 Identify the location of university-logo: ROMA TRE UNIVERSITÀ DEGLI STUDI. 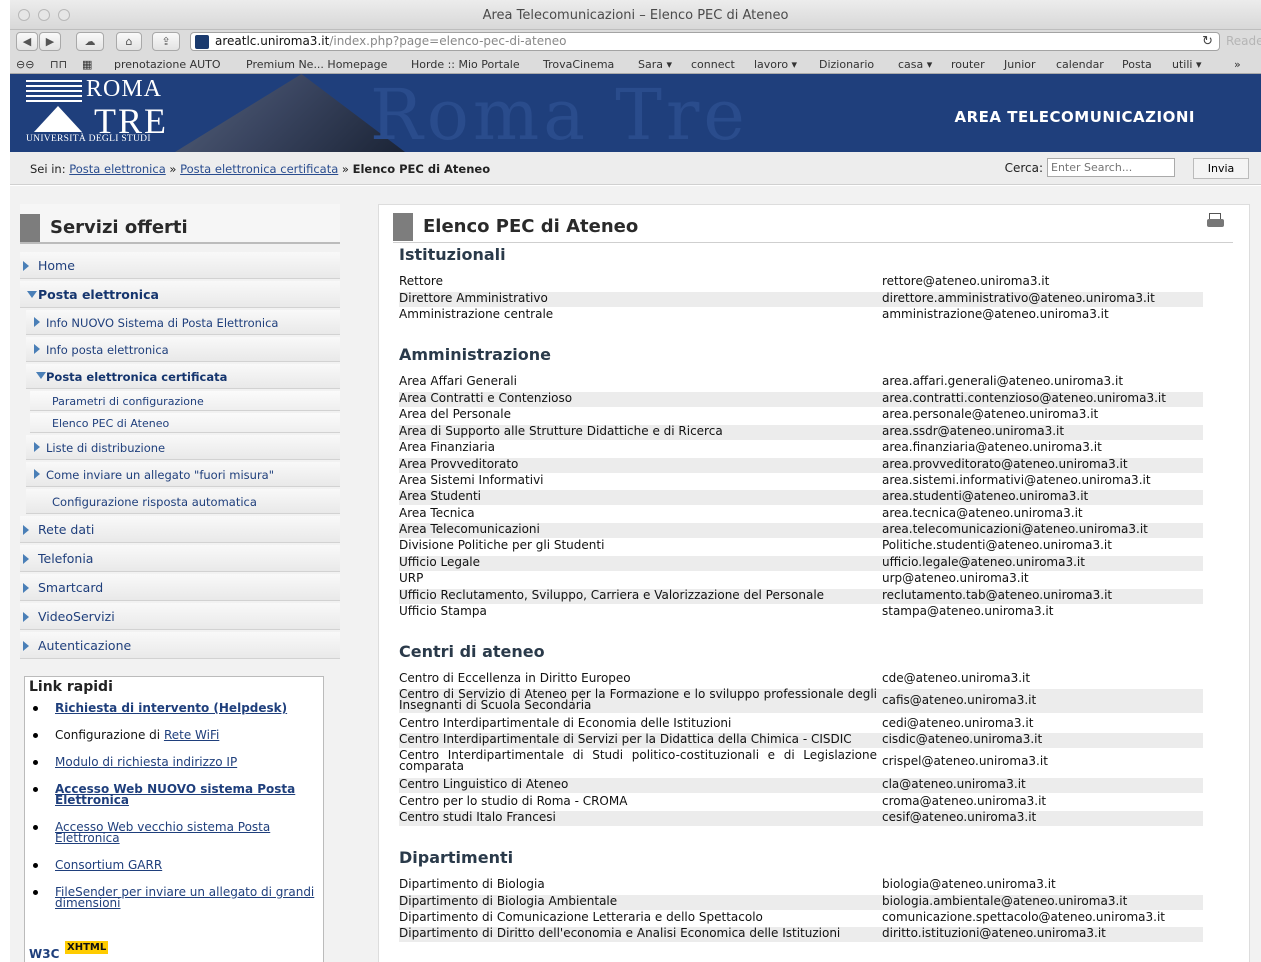
(95, 112).